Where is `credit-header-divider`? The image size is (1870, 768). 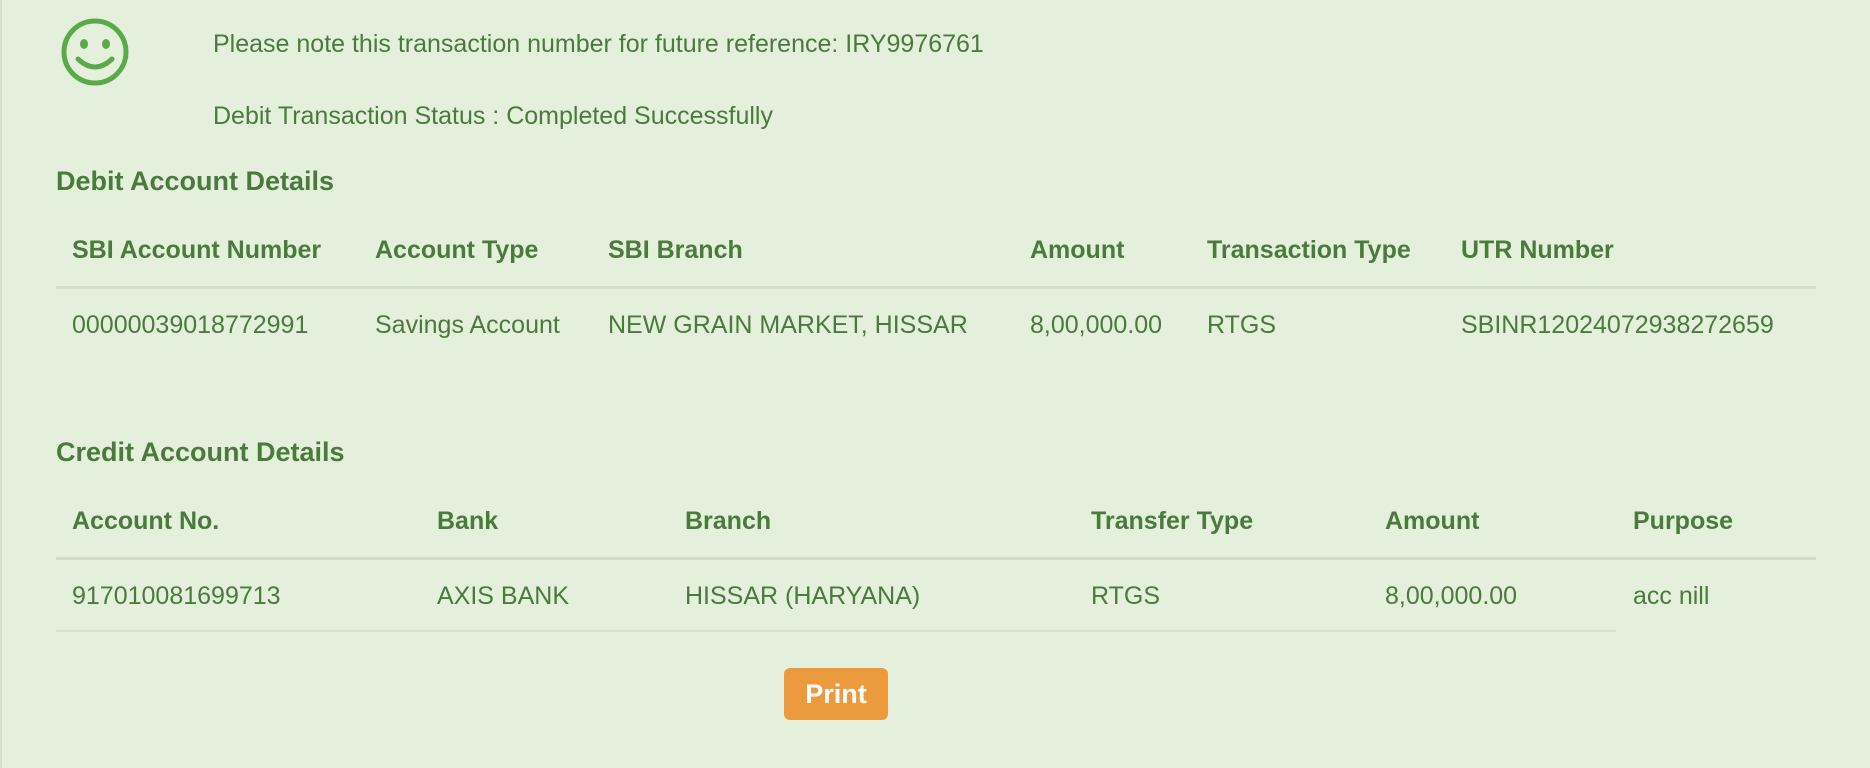 credit-header-divider is located at coordinates (936, 558).